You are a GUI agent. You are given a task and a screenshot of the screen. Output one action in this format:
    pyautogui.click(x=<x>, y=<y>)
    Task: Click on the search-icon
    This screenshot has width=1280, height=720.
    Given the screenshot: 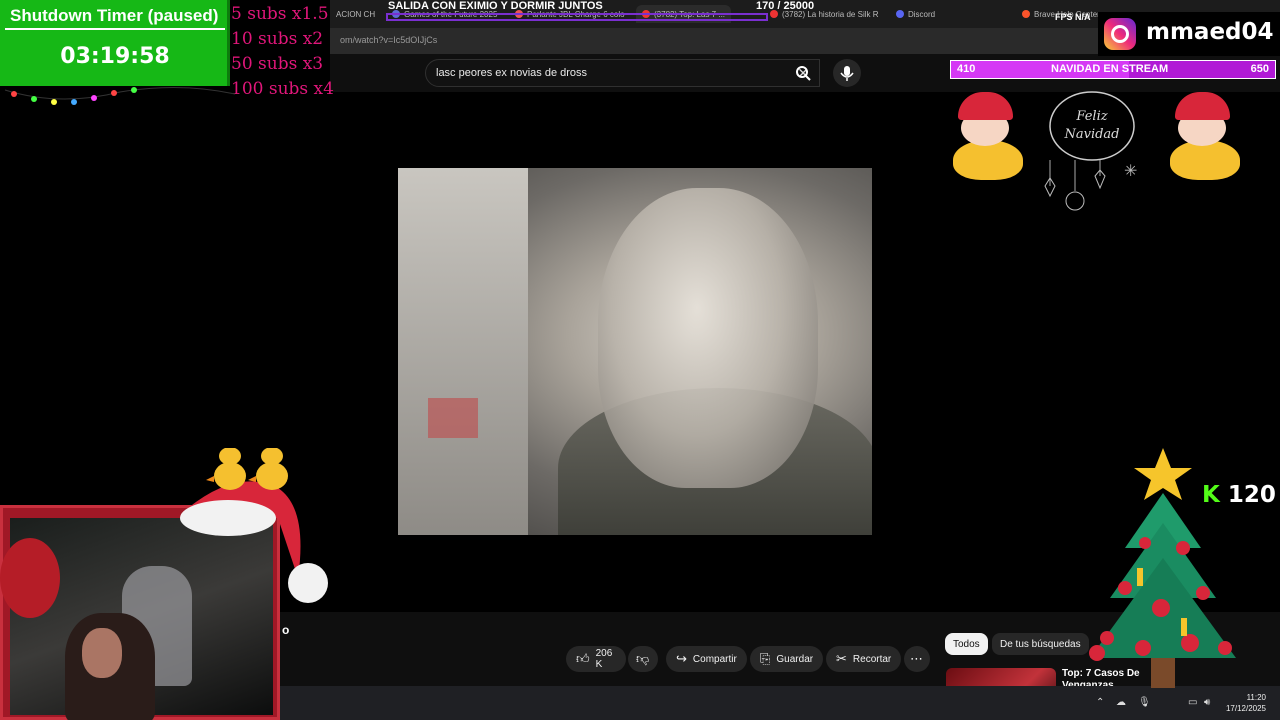 What is the action you would take?
    pyautogui.click(x=803, y=73)
    